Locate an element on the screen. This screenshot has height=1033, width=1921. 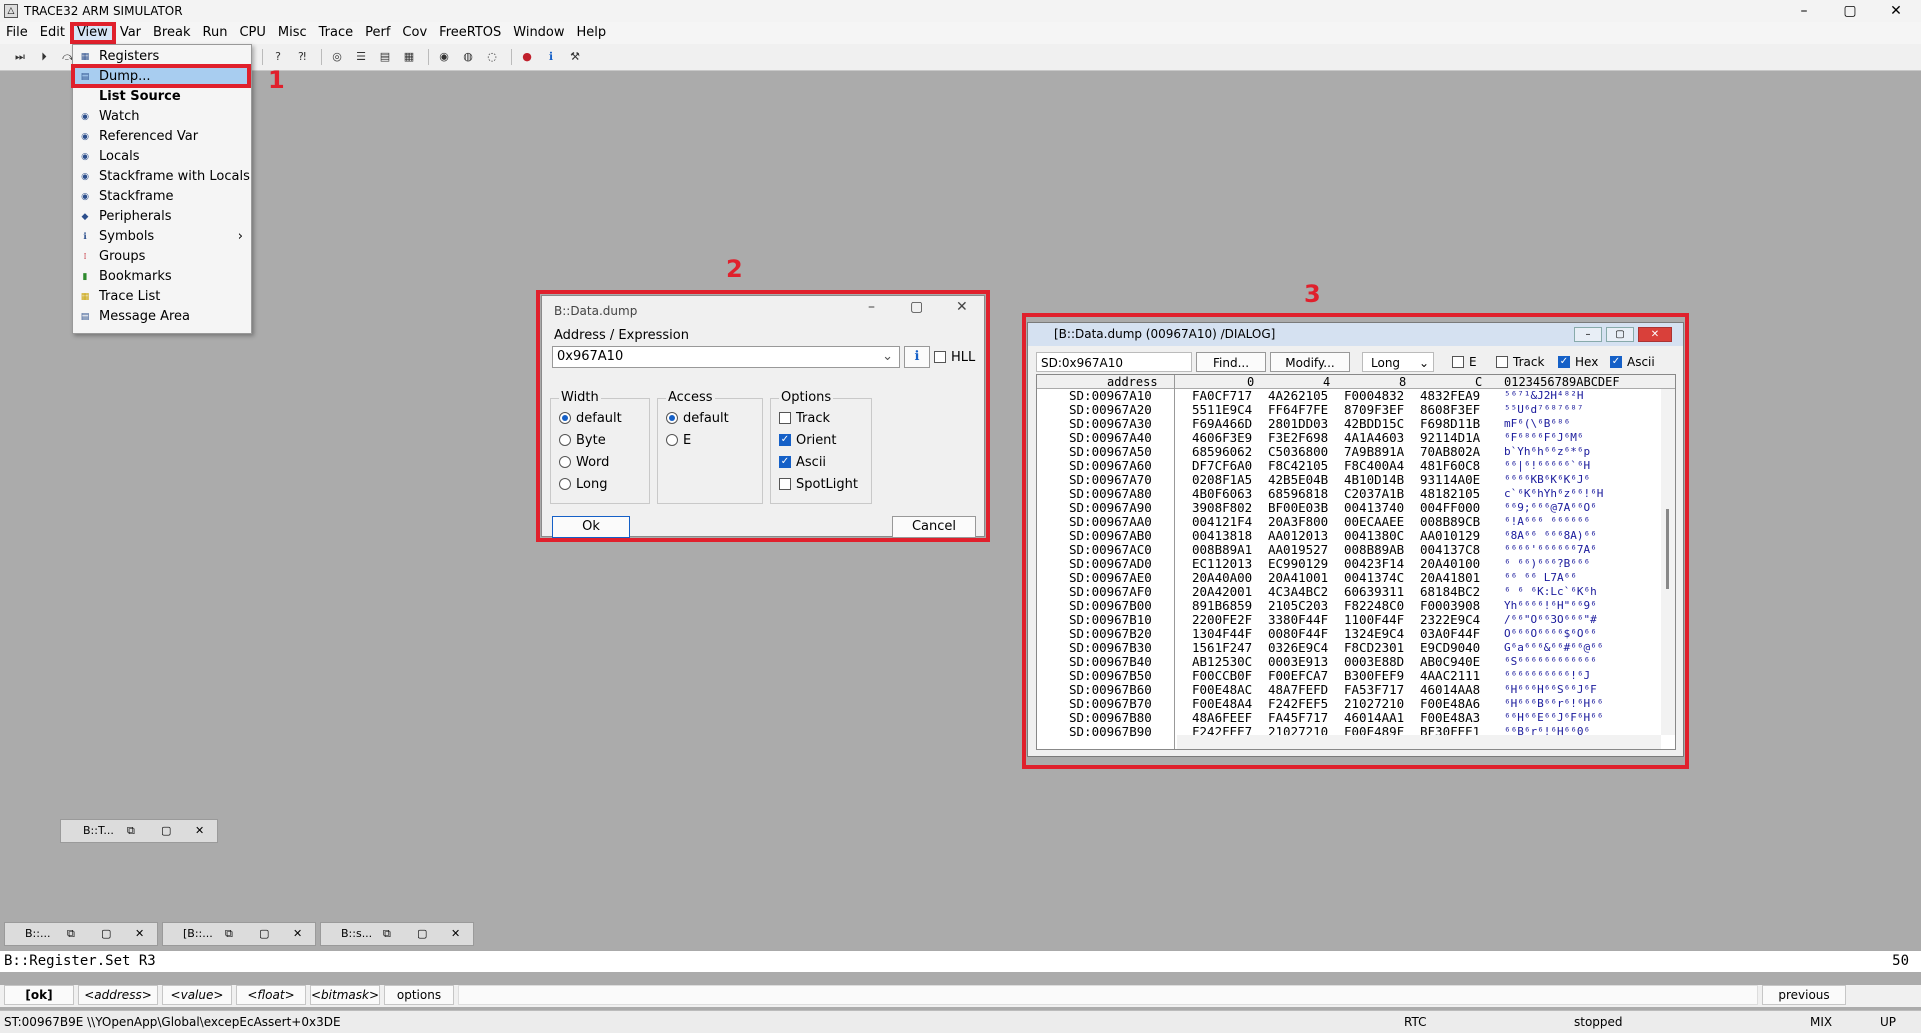
hll-checkbox: HLL is located at coordinates (954, 357).